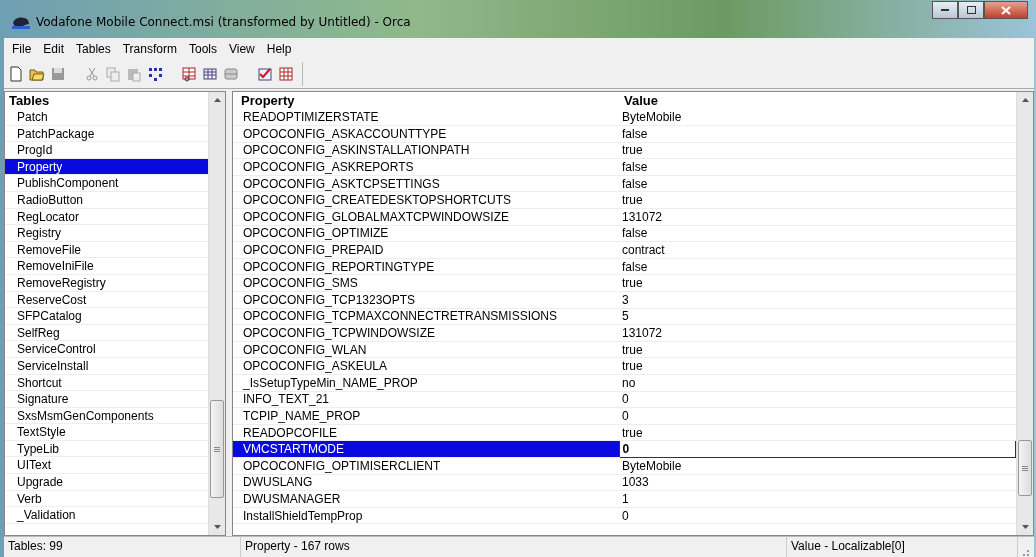 This screenshot has height=557, width=1036. I want to click on table-cell: OPCOCONFIG_ASKACCOUNTTYPE, so click(426, 134).